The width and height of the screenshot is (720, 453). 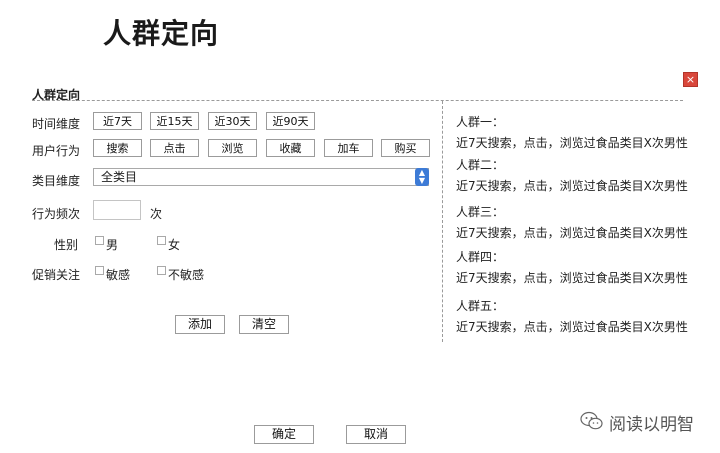 What do you see at coordinates (376, 434) in the screenshot?
I see `cancel-button: 取消` at bounding box center [376, 434].